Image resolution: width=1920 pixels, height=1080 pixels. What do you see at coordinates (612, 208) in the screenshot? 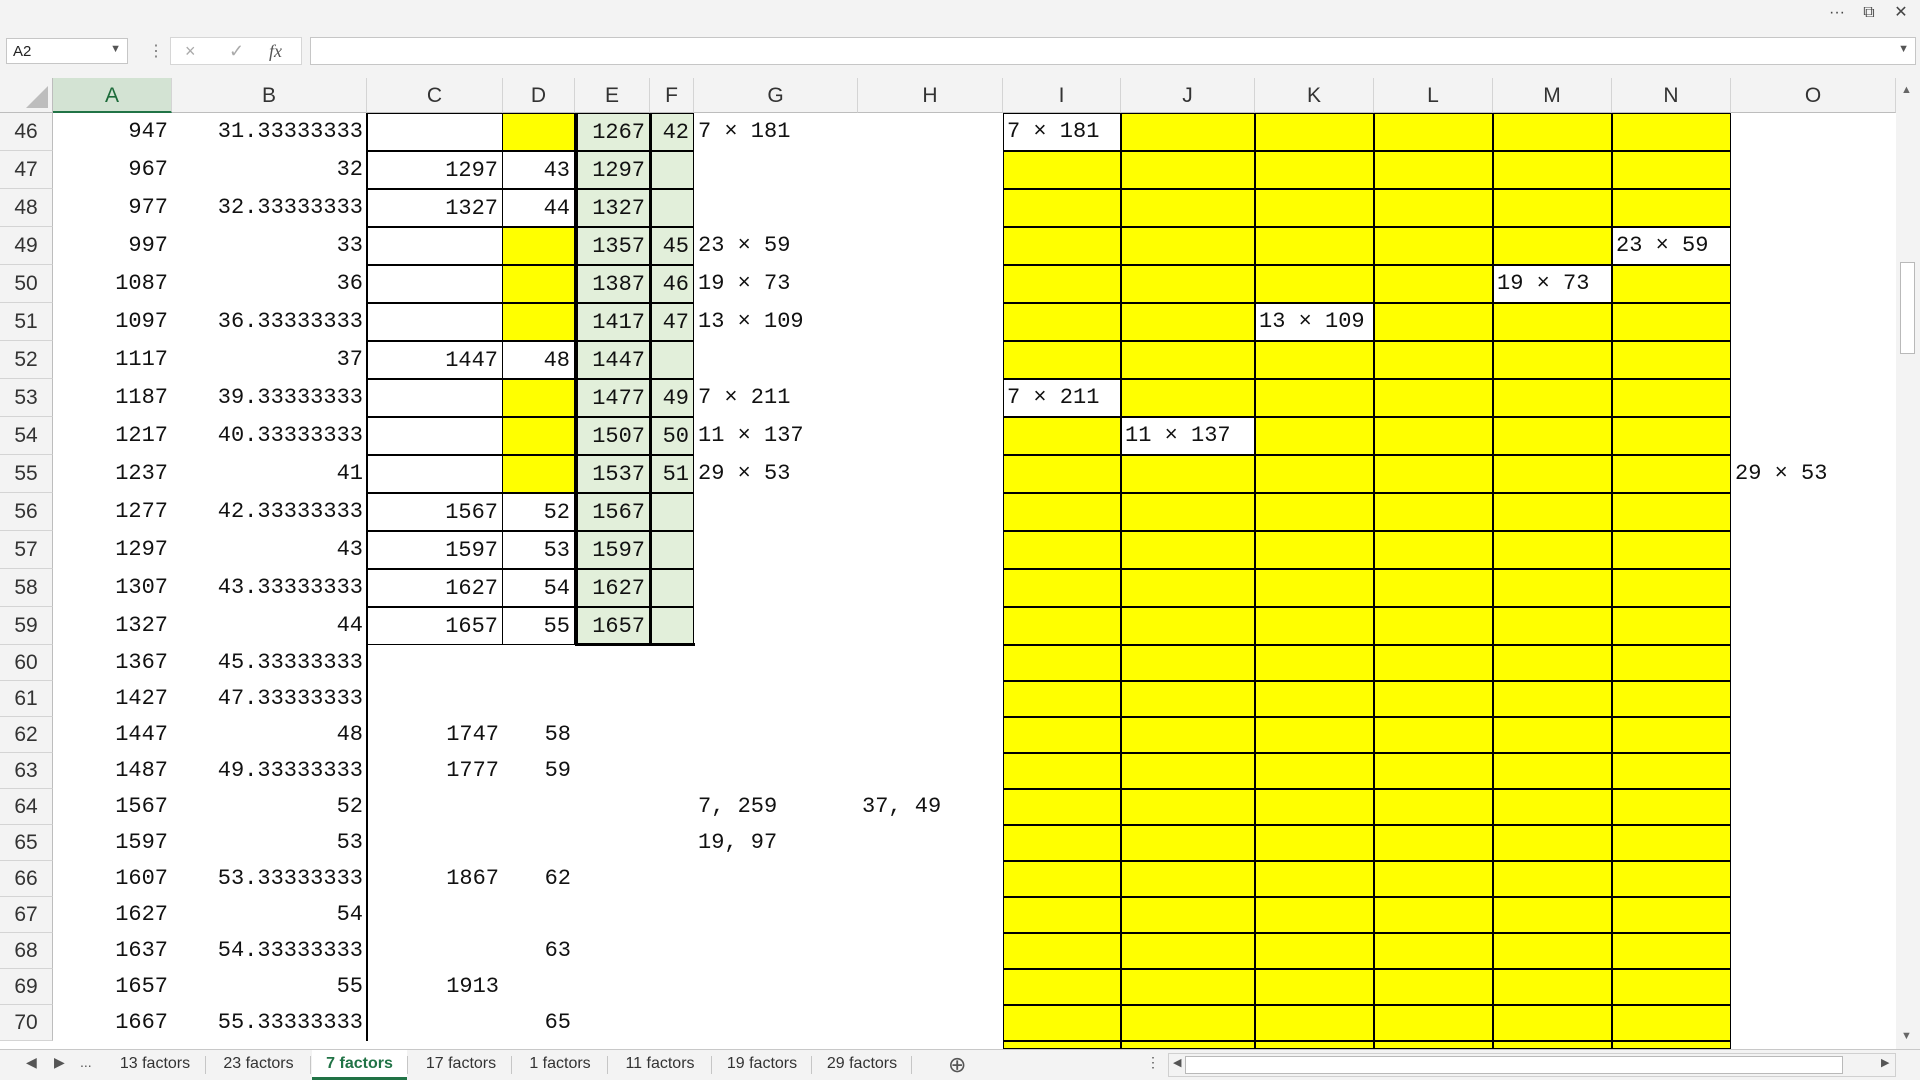
I see `cell-e: 1327` at bounding box center [612, 208].